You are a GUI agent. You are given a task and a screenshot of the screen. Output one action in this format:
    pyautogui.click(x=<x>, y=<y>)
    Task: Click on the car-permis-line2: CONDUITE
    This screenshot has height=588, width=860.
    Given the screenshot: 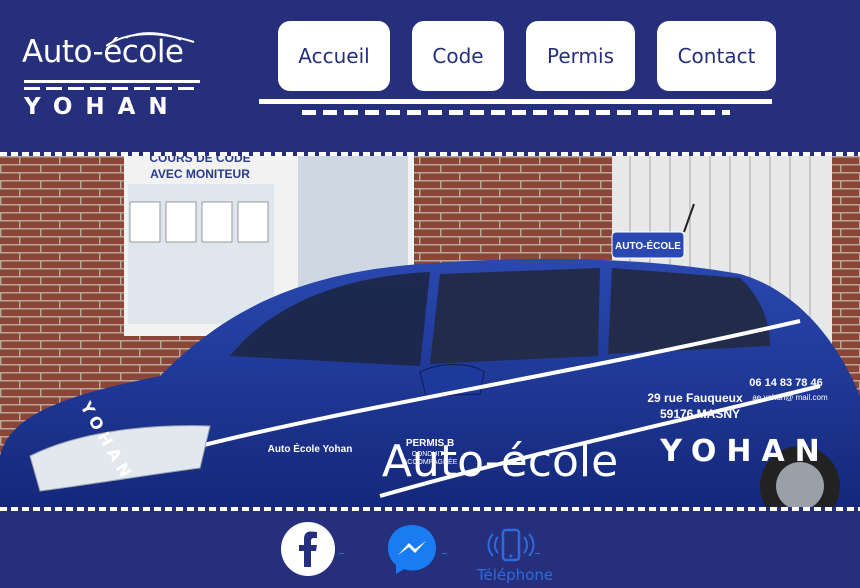 What is the action you would take?
    pyautogui.click(x=430, y=454)
    